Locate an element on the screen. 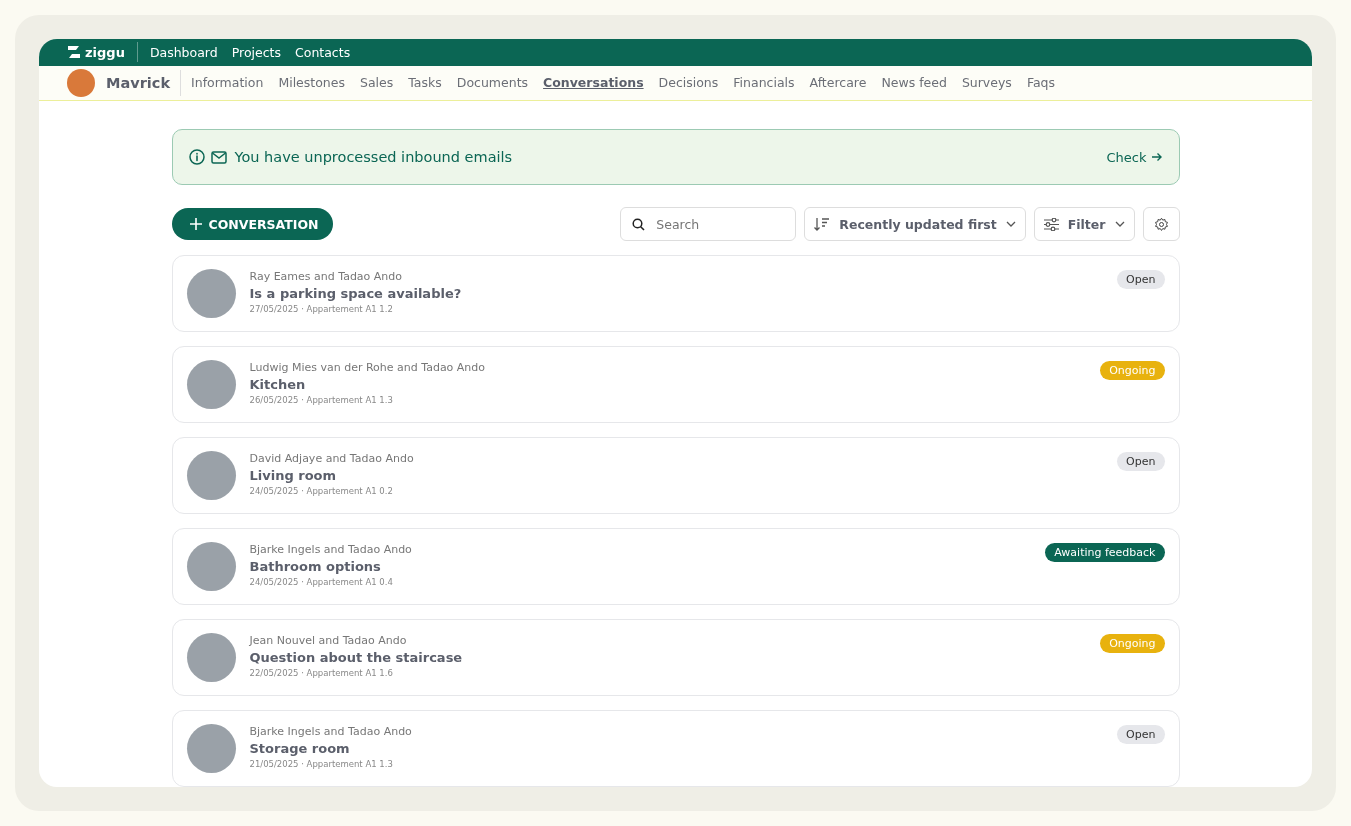  logo-icon is located at coordinates (74, 52).